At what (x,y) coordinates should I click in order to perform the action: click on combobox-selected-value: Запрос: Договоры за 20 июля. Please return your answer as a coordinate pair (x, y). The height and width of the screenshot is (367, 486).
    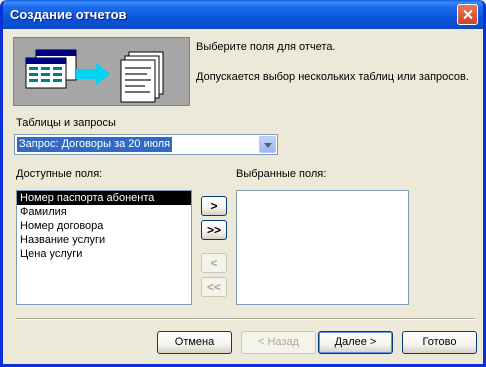
    Looking at the image, I should click on (95, 144).